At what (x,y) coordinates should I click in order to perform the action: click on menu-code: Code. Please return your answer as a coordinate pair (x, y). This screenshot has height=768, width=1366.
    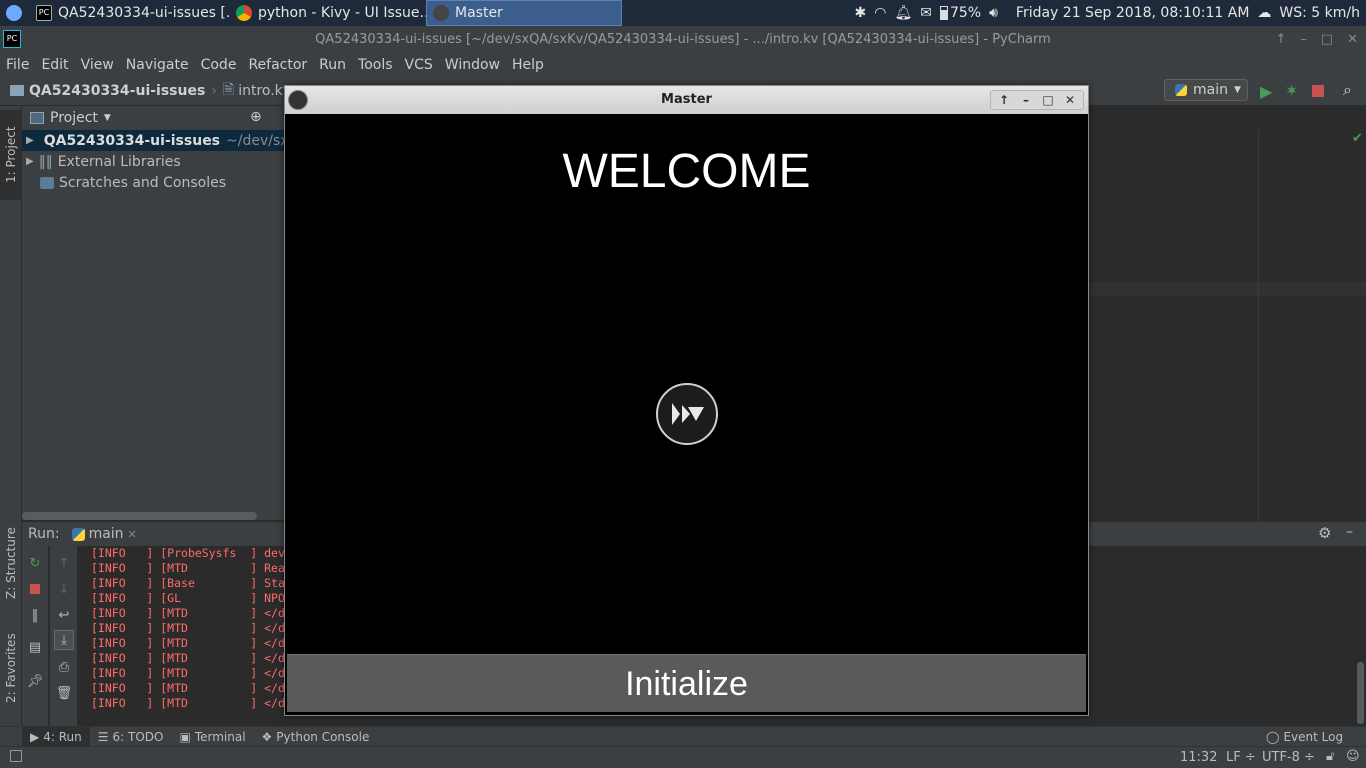
    Looking at the image, I should click on (219, 65).